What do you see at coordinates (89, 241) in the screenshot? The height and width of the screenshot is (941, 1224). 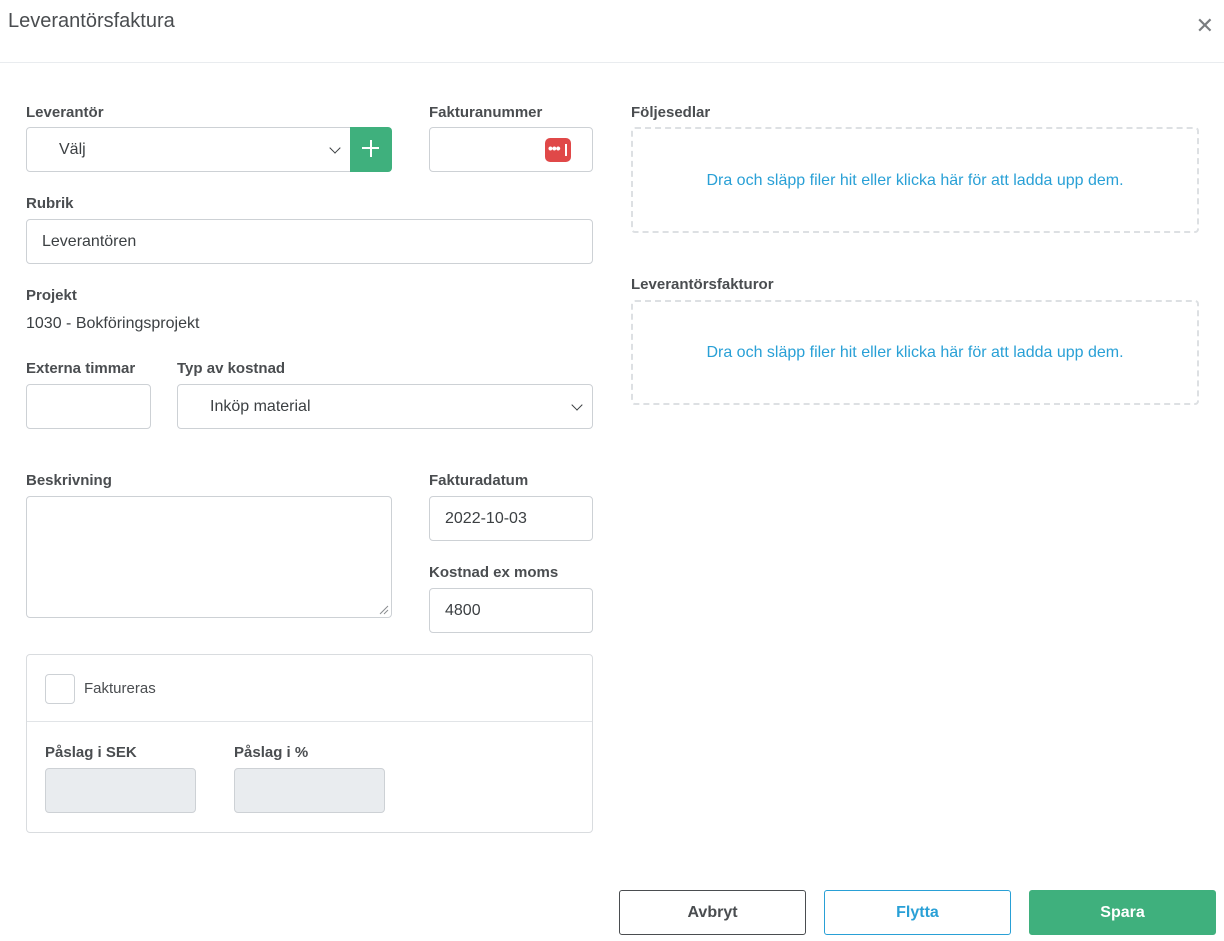 I see `subject-value: Leverantören` at bounding box center [89, 241].